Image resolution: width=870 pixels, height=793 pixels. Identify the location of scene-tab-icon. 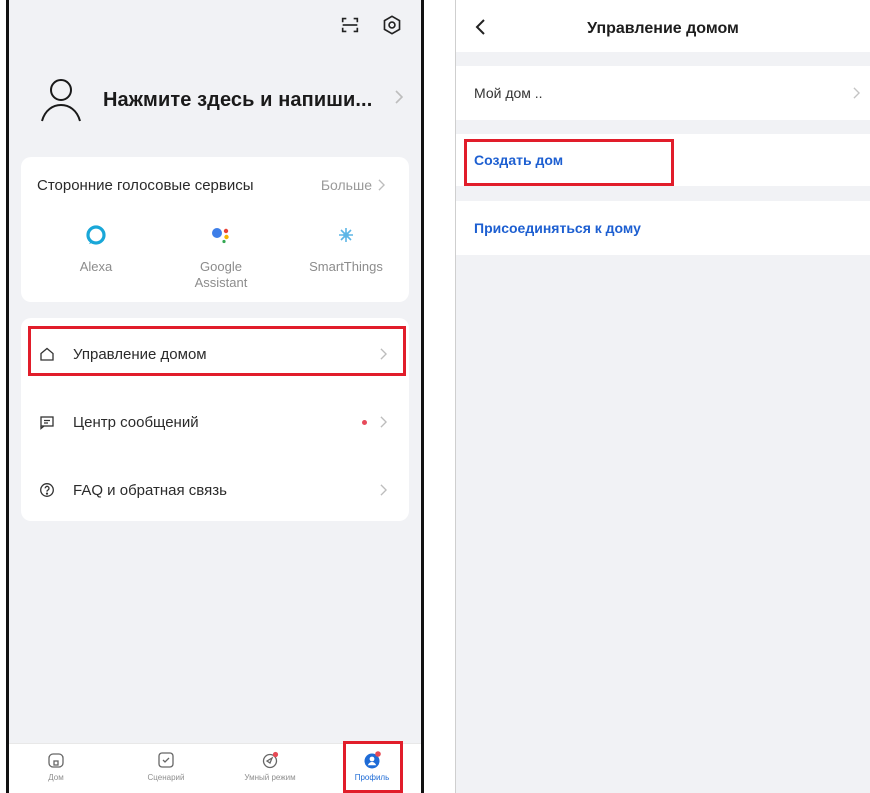
(166, 760).